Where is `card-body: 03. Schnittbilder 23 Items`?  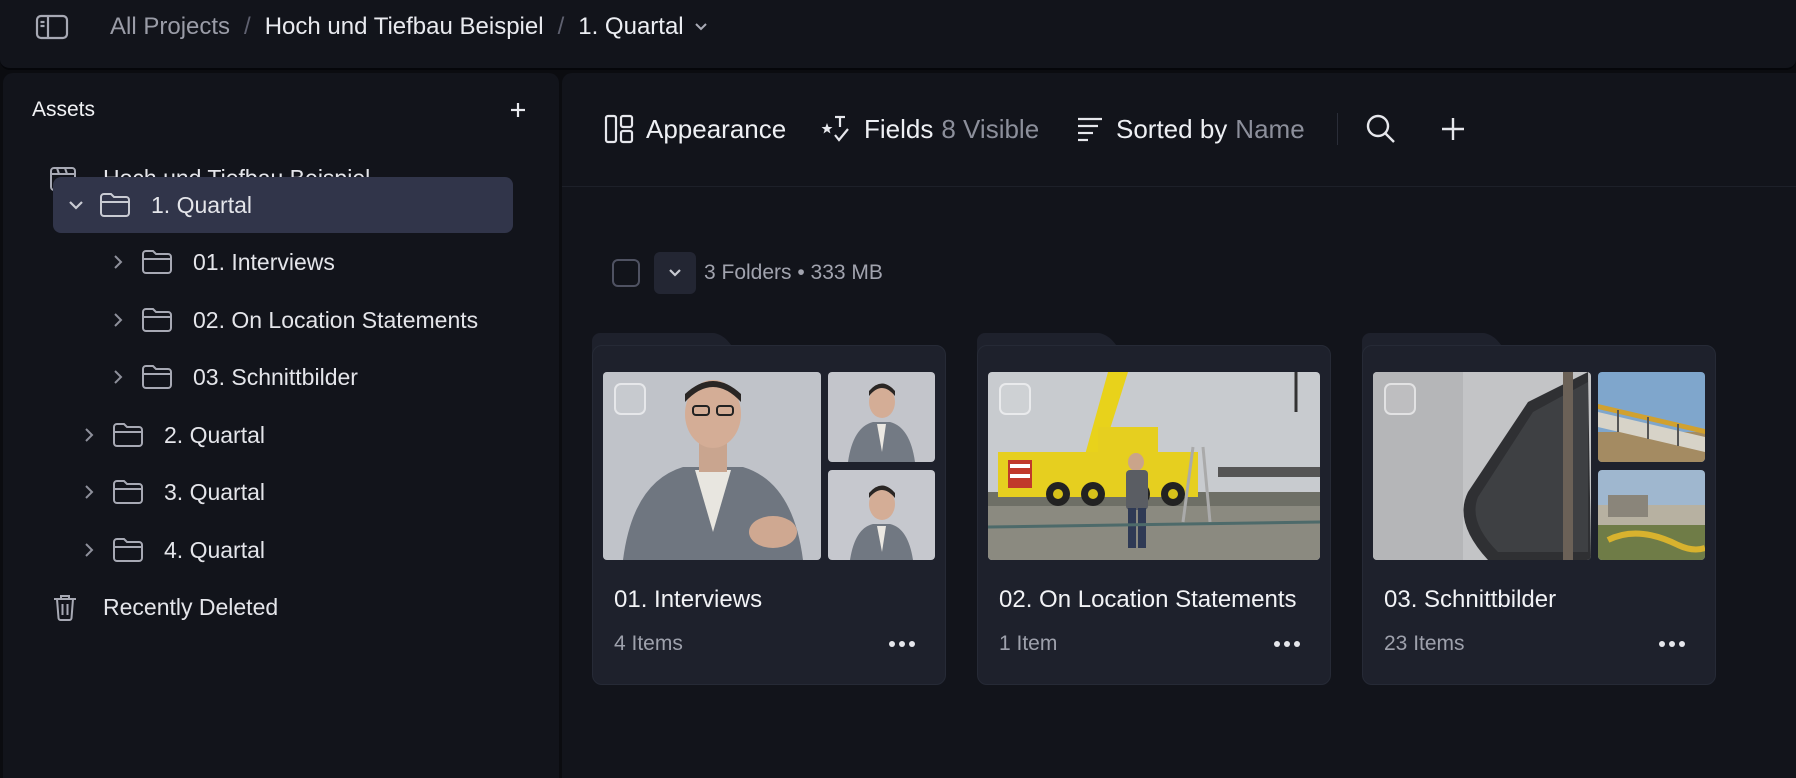 card-body: 03. Schnittbilder 23 Items is located at coordinates (1539, 515).